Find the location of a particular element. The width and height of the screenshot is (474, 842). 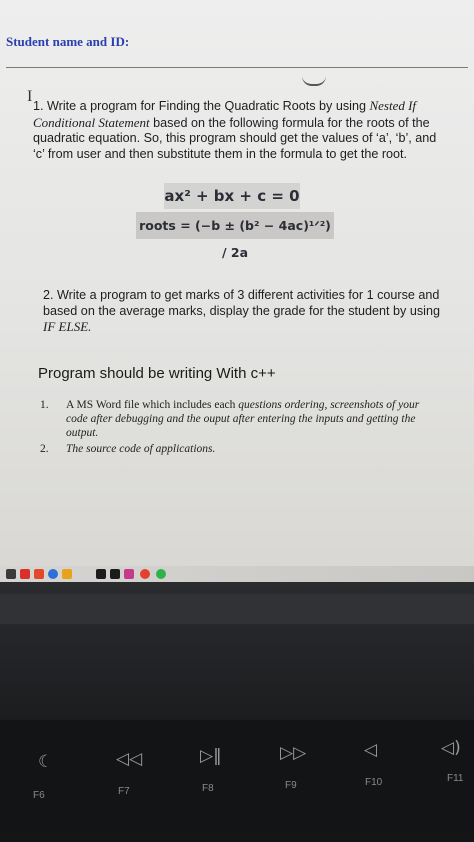

list-number: 1. is located at coordinates (44, 405).